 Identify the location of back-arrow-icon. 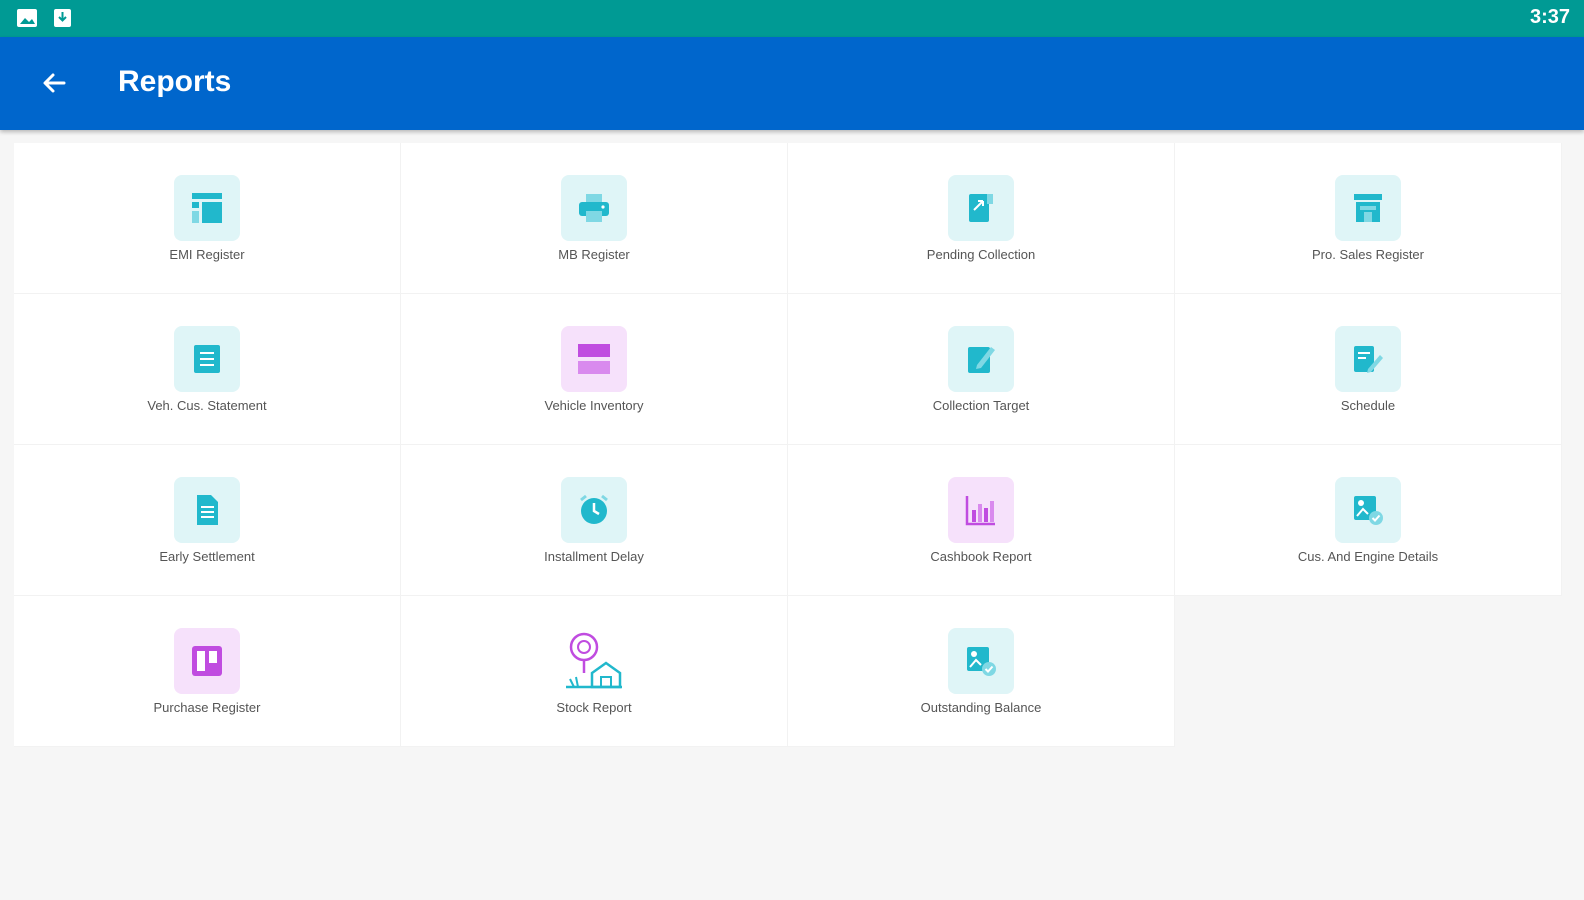
(54, 83).